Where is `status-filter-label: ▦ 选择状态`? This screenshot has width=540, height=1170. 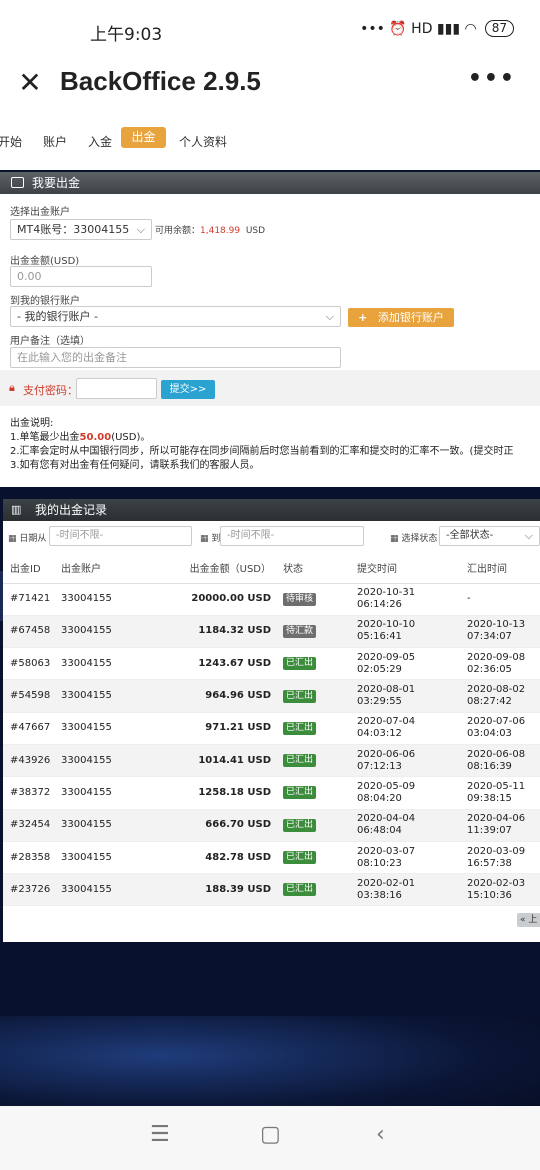 status-filter-label: ▦ 选择状态 is located at coordinates (414, 539).